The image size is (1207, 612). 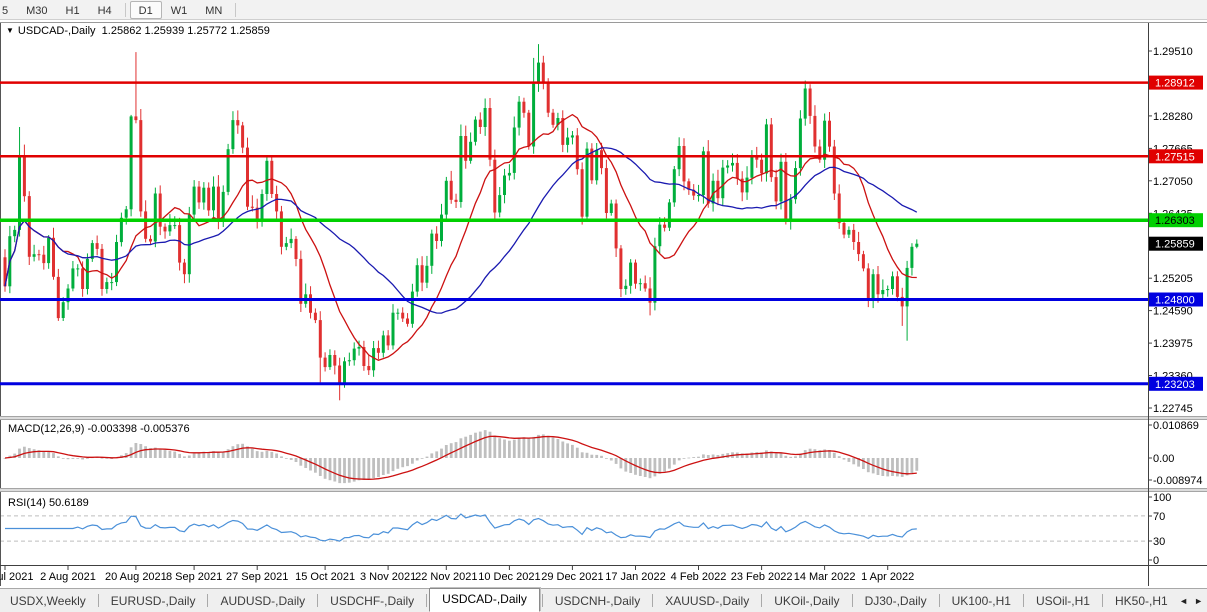 I want to click on svg-text: 70, so click(x=1159, y=517).